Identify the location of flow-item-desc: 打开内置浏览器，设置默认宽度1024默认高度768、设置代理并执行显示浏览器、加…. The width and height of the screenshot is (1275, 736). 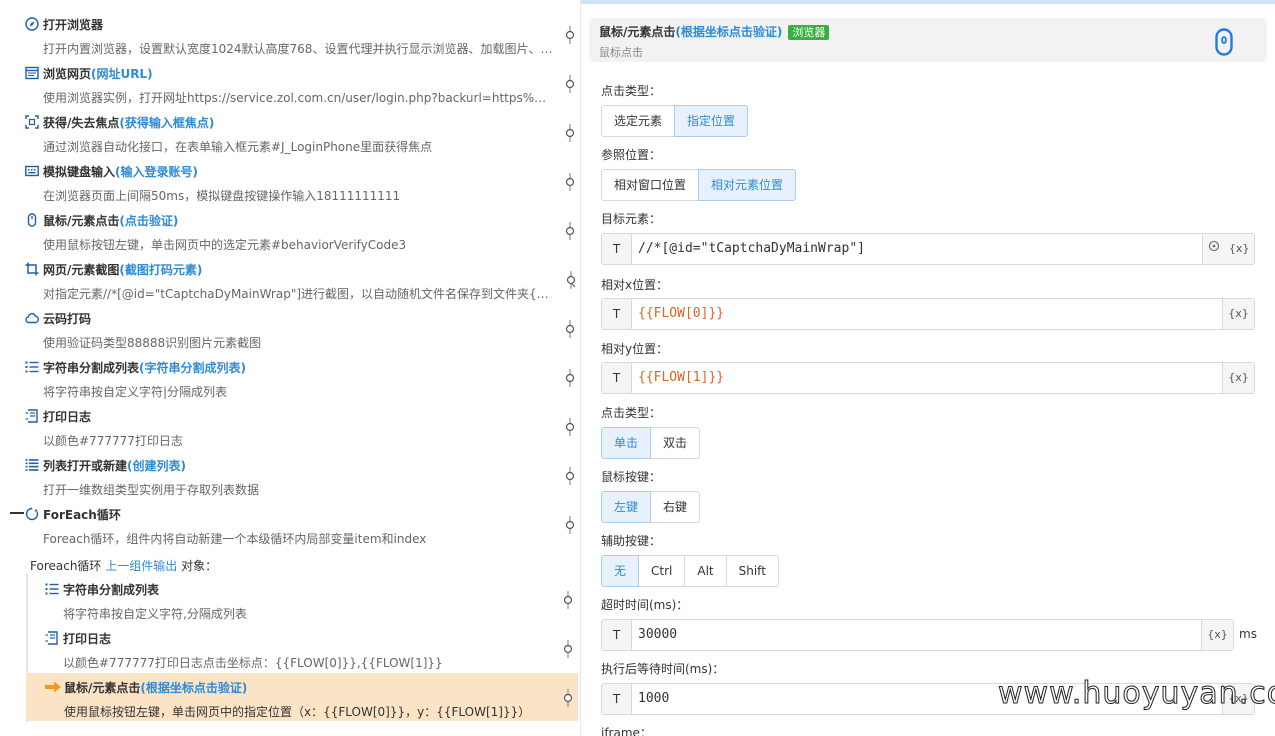
(298, 49).